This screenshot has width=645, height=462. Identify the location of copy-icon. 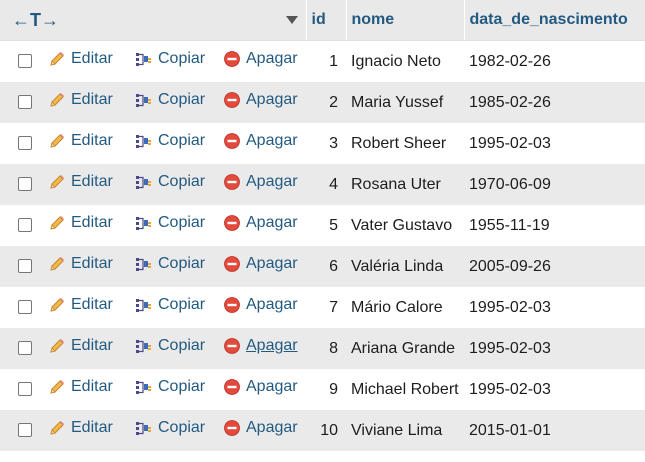
(143, 141).